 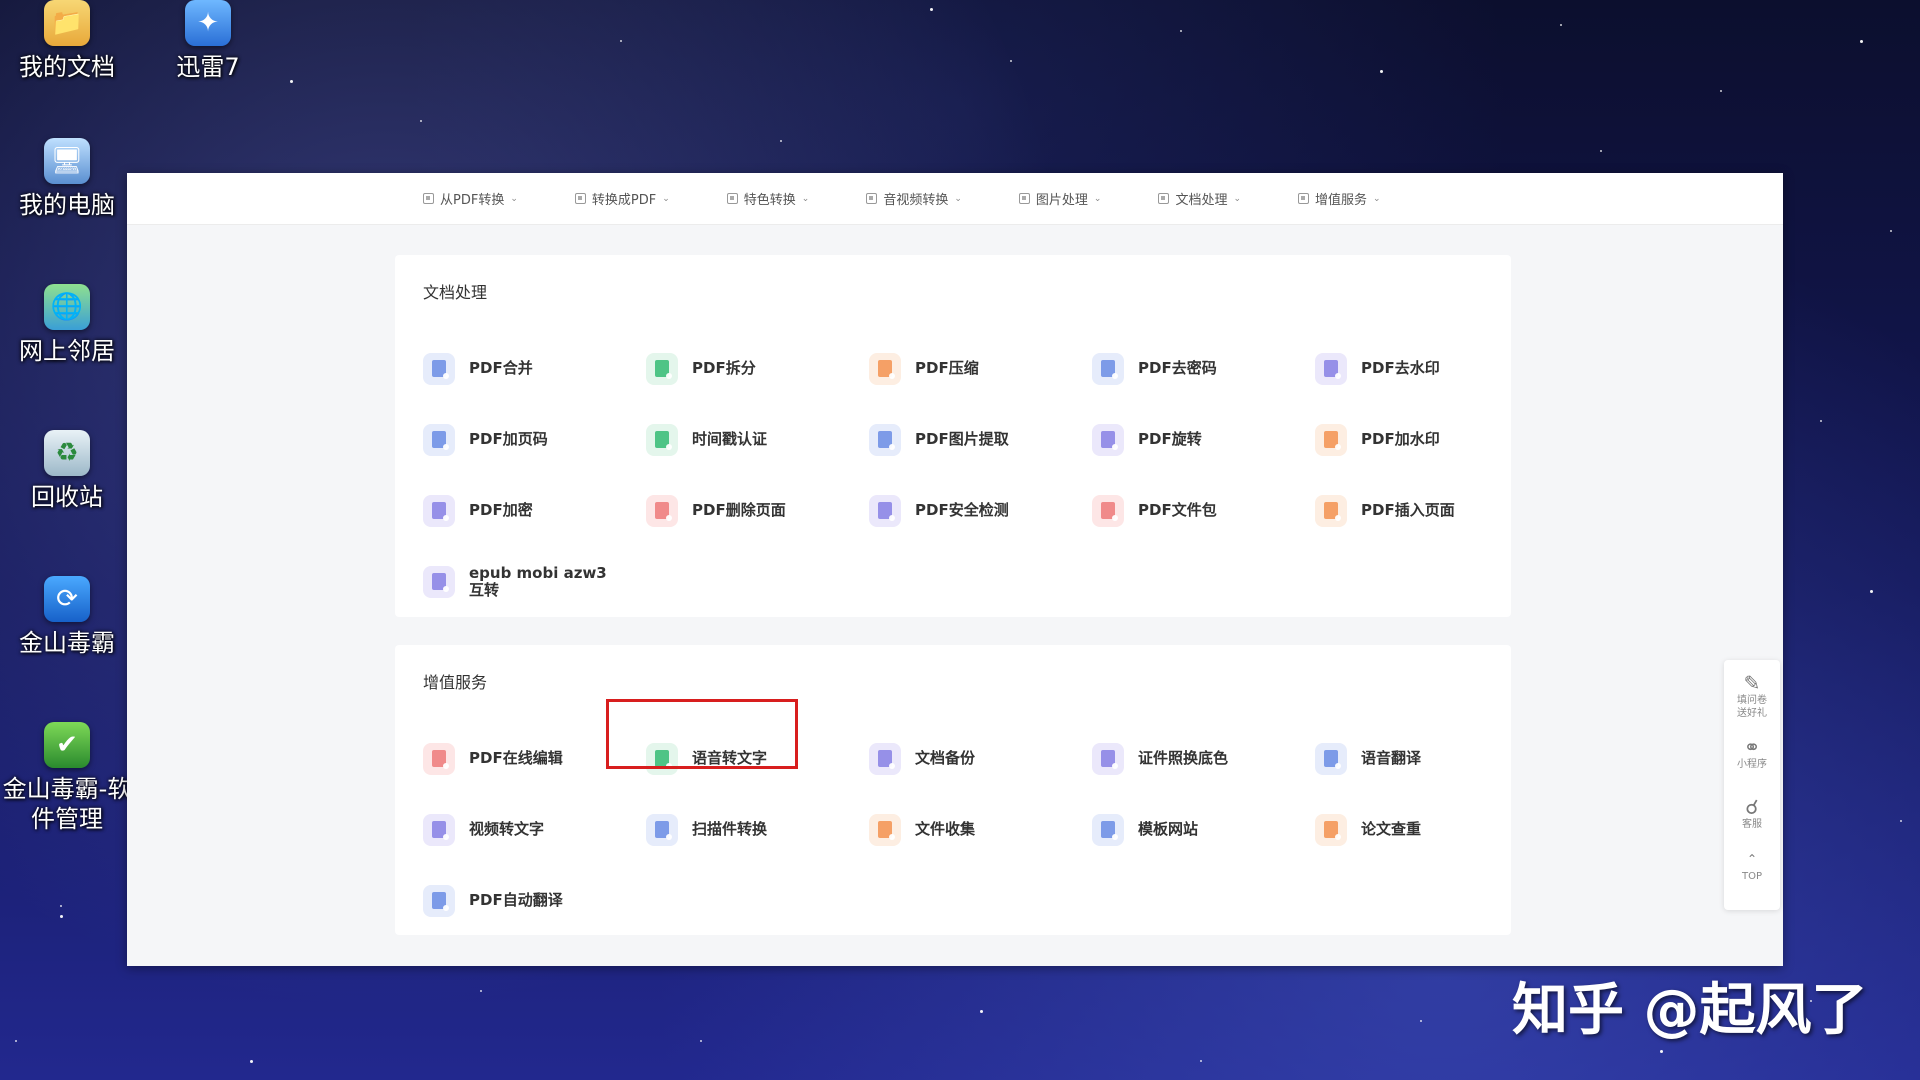 I want to click on tool-item: PDF加水印, so click(x=1426, y=439).